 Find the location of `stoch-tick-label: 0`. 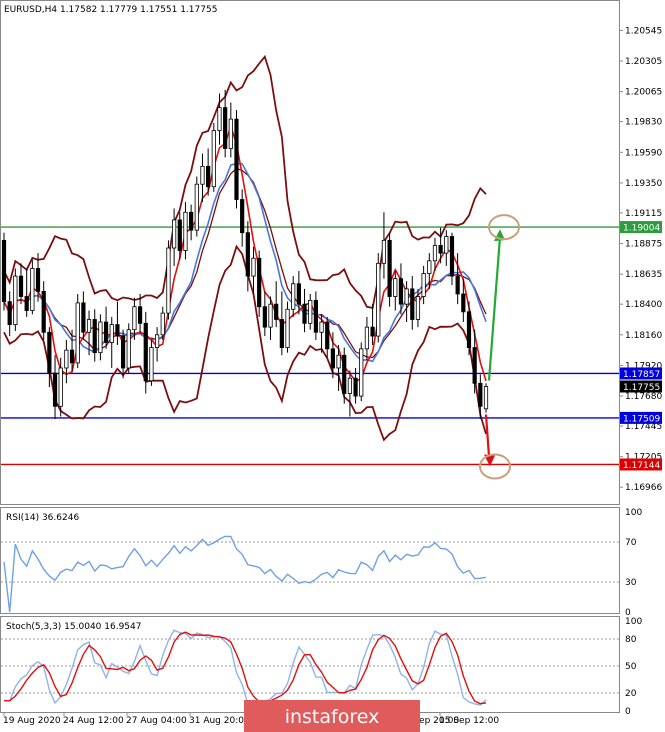

stoch-tick-label: 0 is located at coordinates (628, 712).